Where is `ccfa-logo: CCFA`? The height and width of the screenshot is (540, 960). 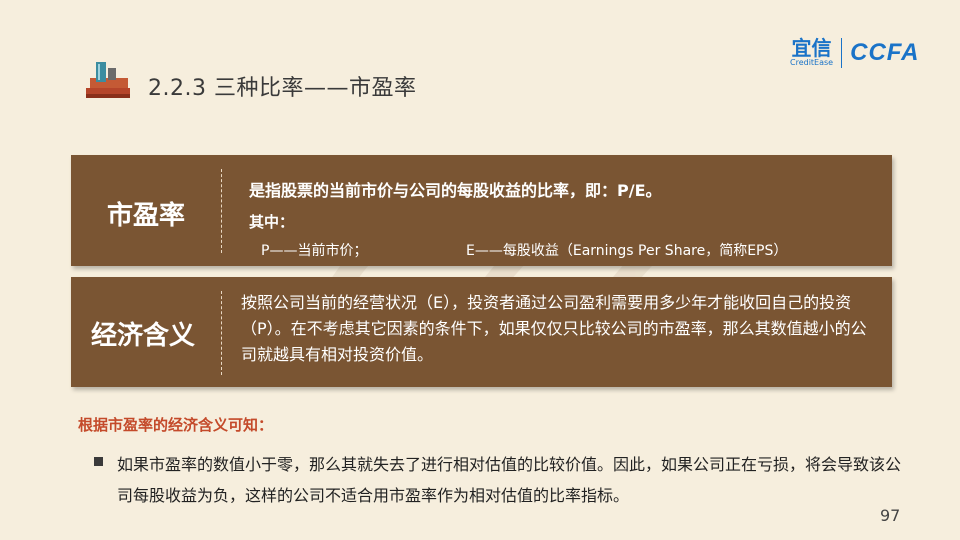
ccfa-logo: CCFA is located at coordinates (885, 52).